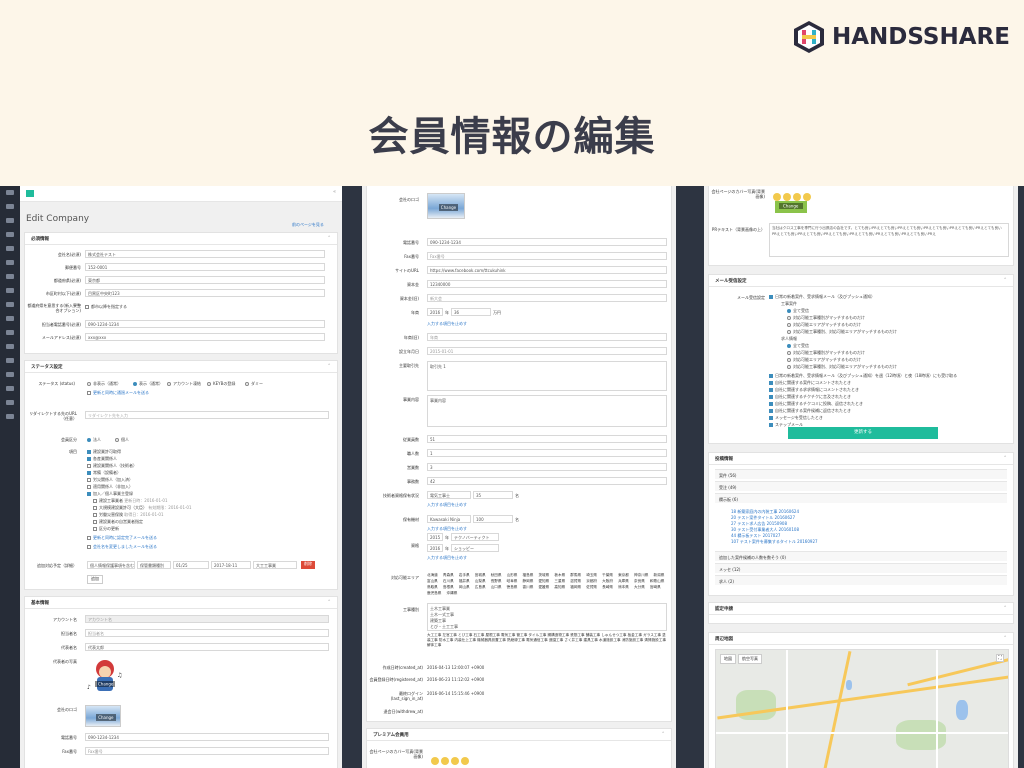 Image resolution: width=1024 pixels, height=768 pixels. I want to click on cert-name: ショッピー, so click(475, 548).